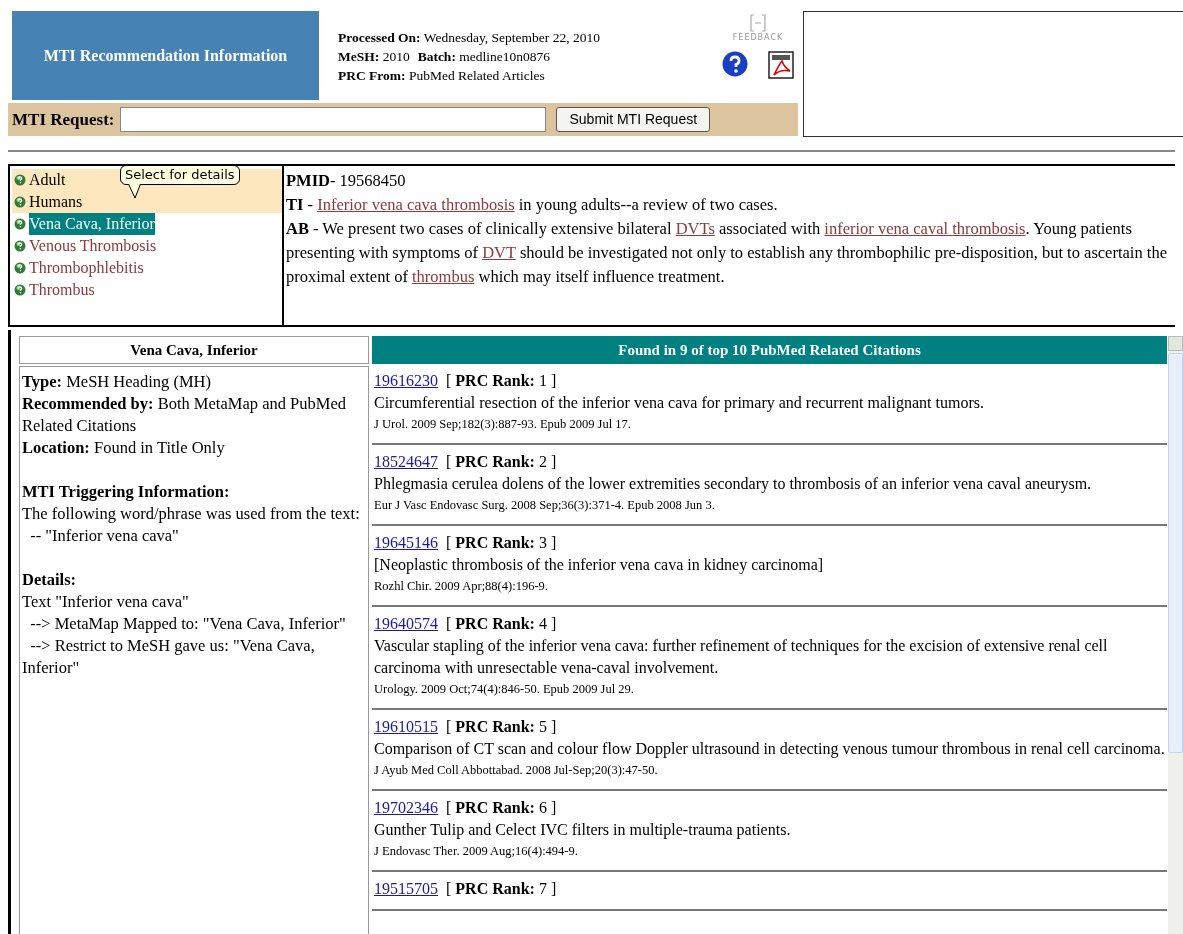 Image resolution: width=1183 pixels, height=934 pixels. Describe the element at coordinates (501, 624) in the screenshot. I see `rank-text: [ PRC Rank: 4 ]` at that location.